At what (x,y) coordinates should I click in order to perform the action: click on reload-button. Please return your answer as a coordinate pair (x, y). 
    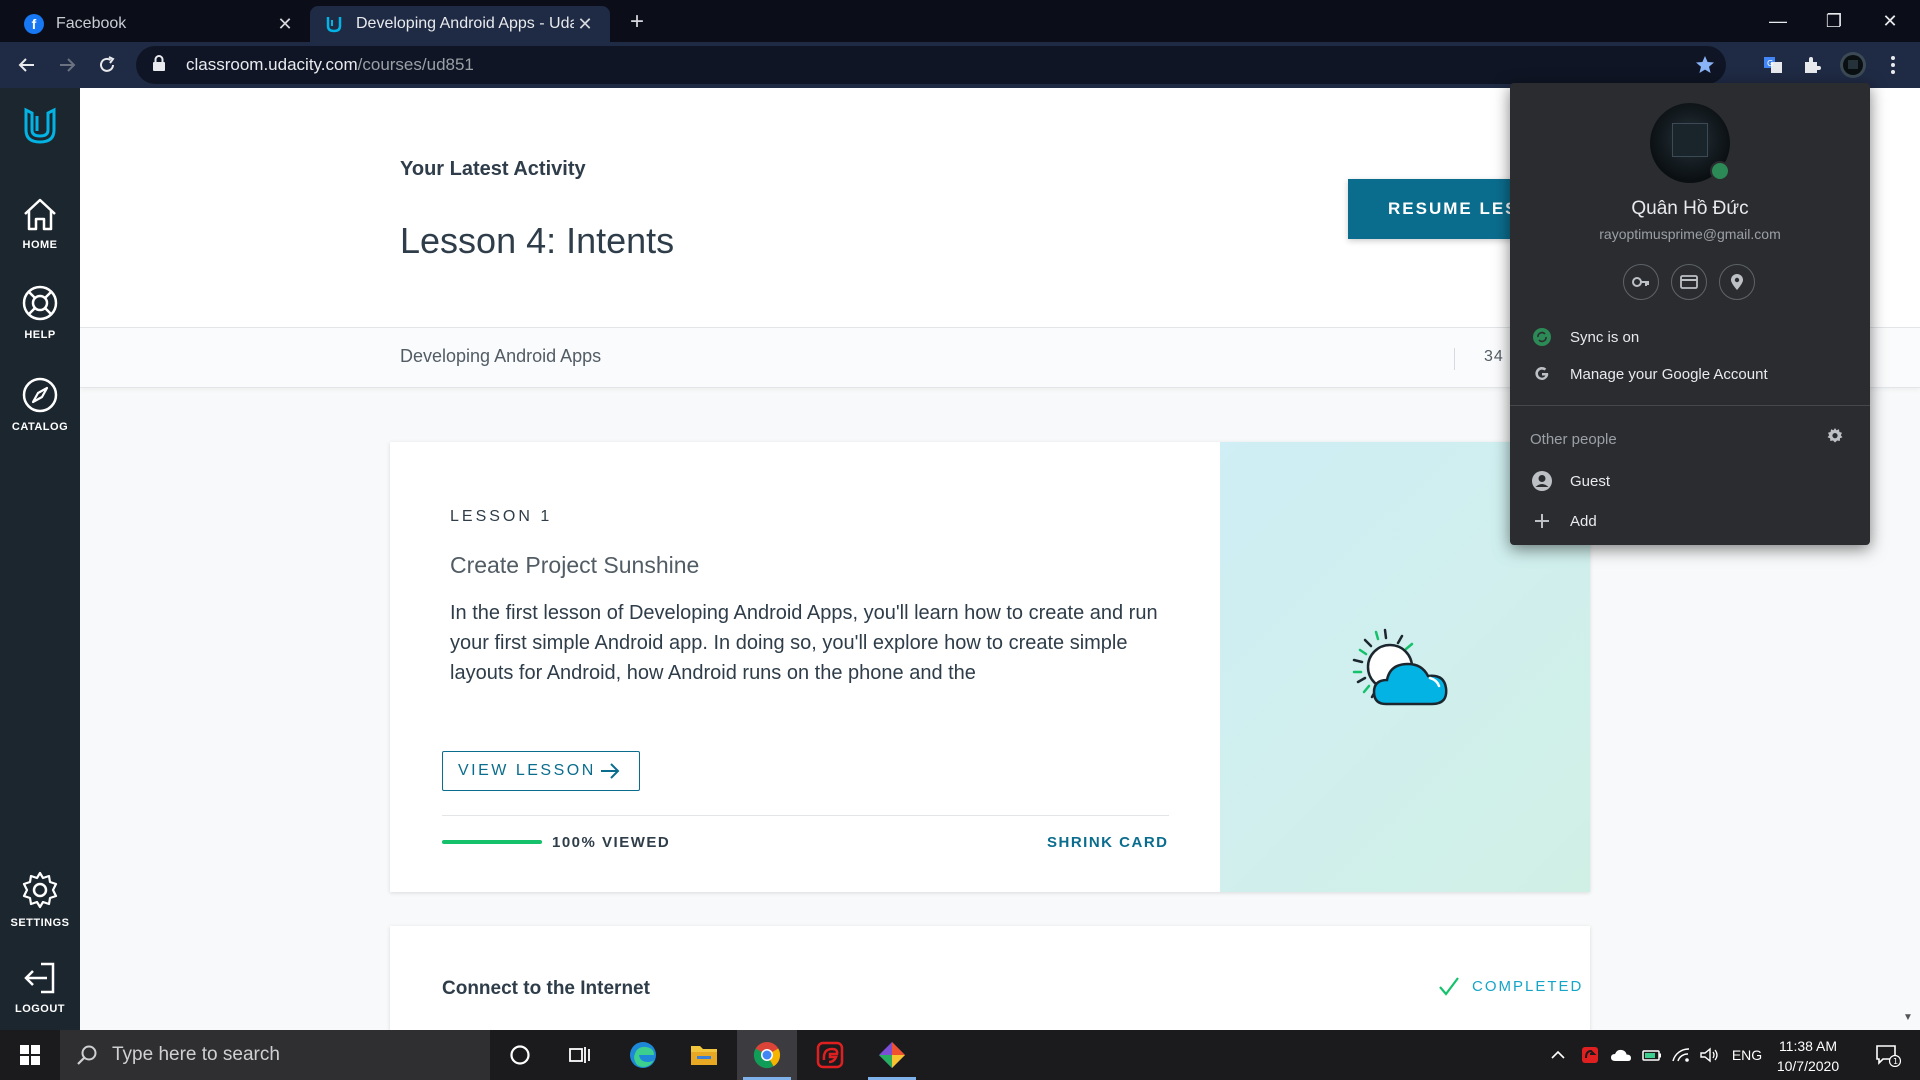
    Looking at the image, I should click on (107, 65).